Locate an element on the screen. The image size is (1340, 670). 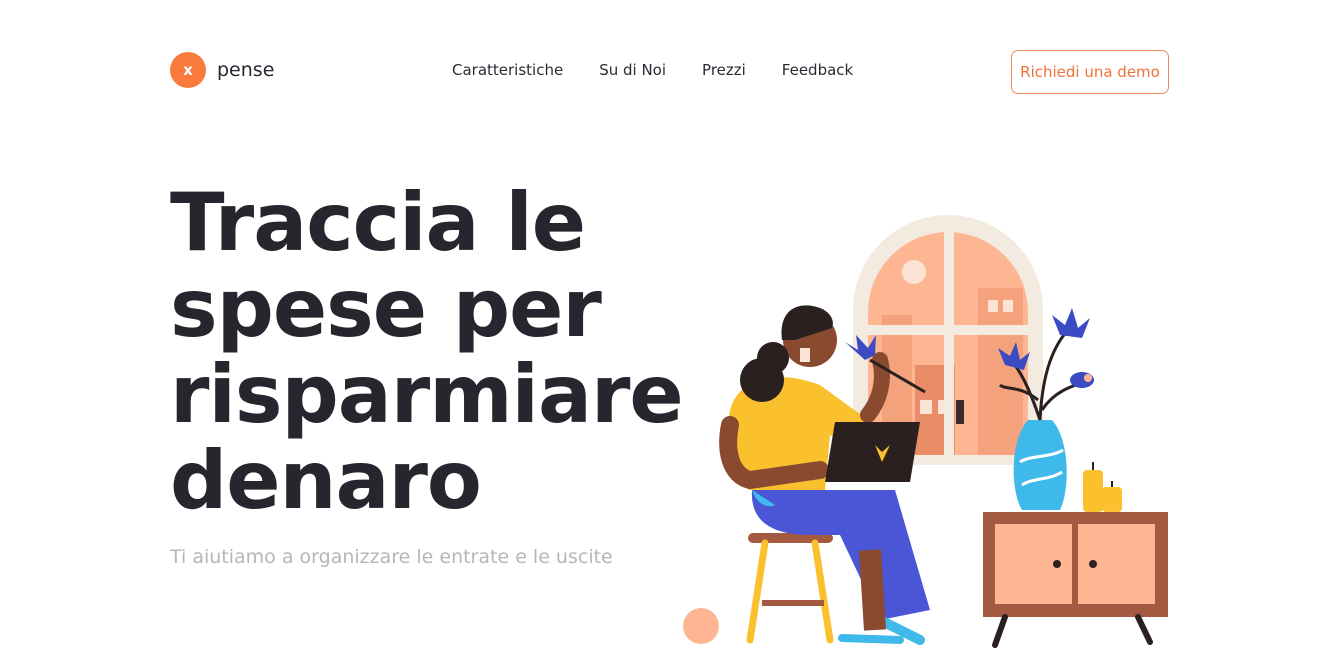
nav-link-su-di-noi: Su di Noi is located at coordinates (632, 70).